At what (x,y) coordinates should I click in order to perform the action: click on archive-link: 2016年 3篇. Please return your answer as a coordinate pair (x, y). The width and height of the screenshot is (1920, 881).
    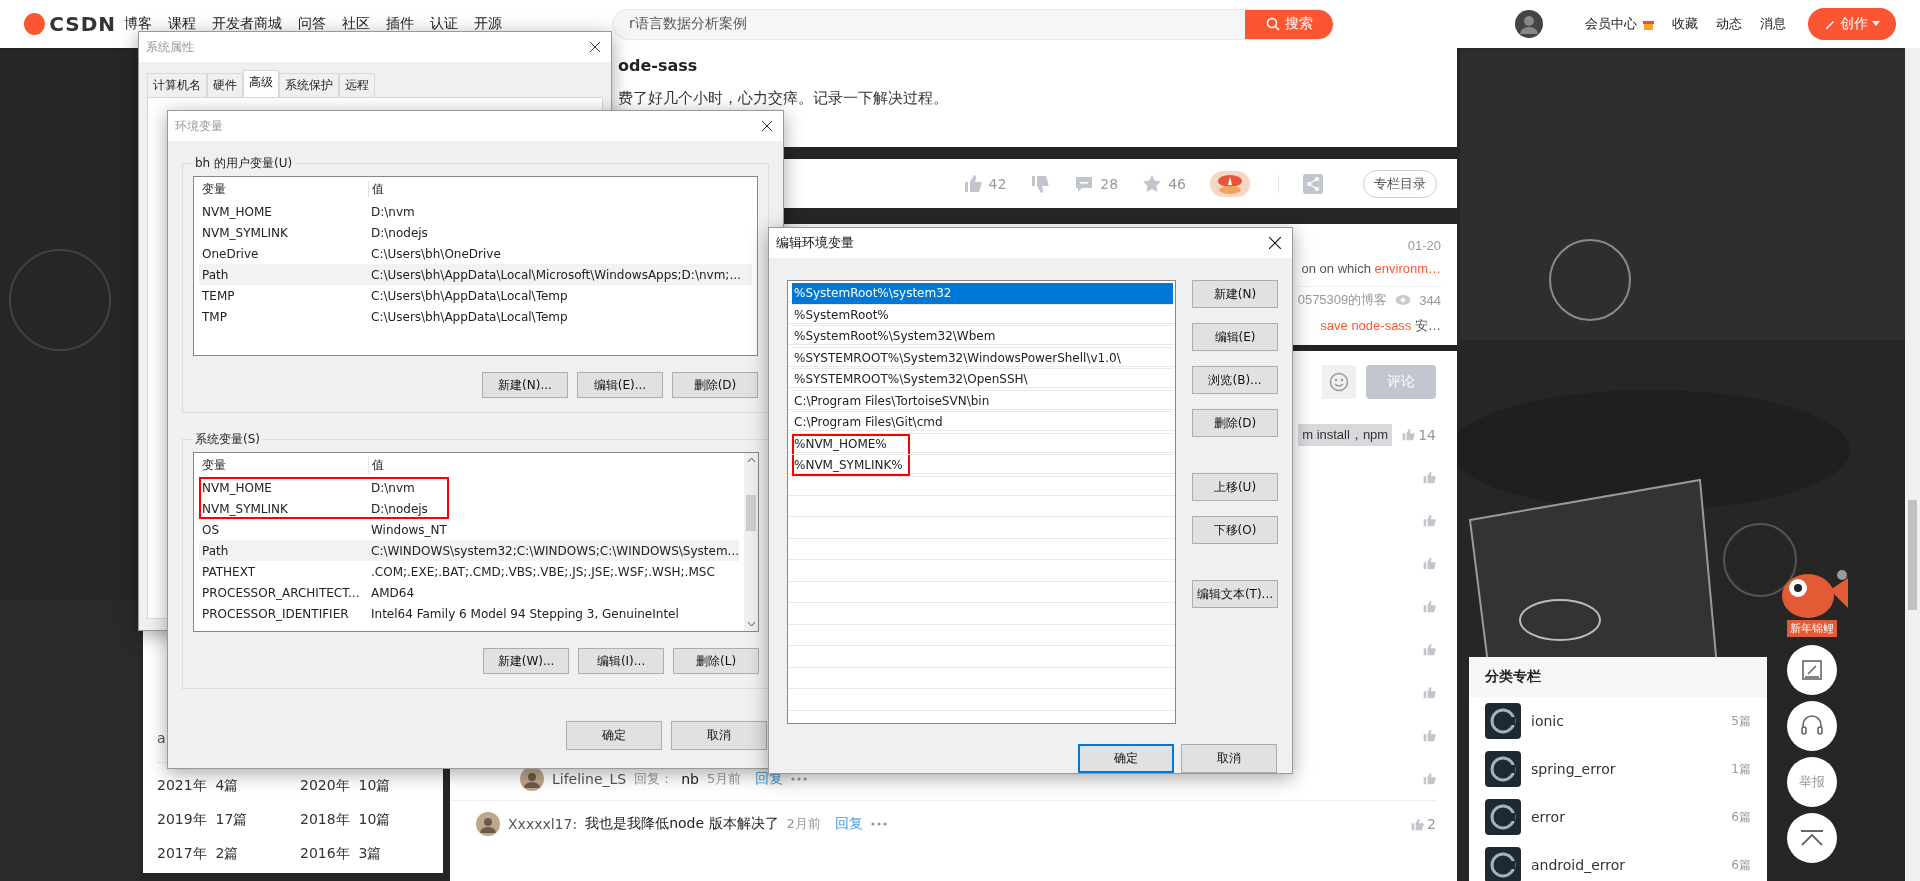
    Looking at the image, I should click on (371, 854).